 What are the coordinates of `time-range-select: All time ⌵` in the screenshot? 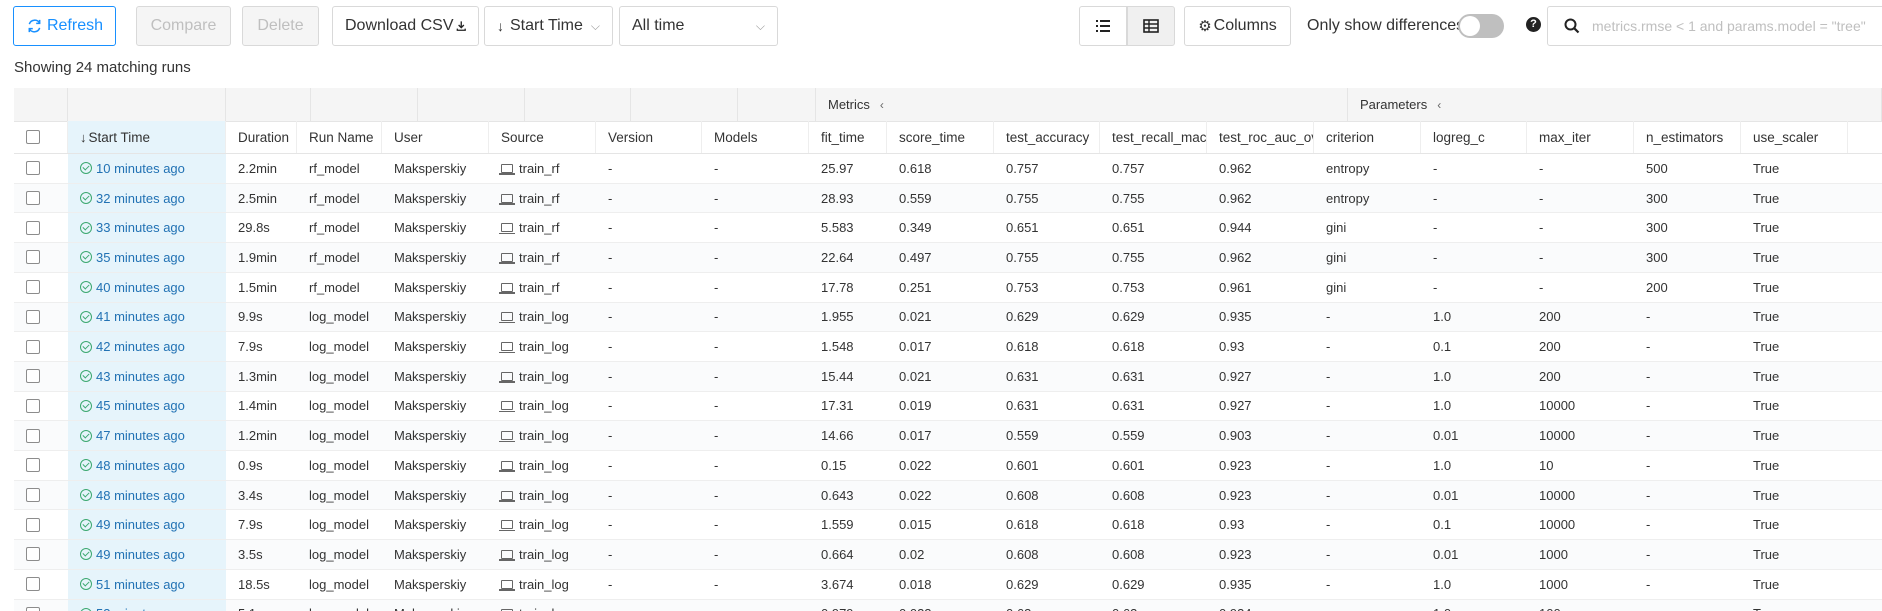 It's located at (698, 26).